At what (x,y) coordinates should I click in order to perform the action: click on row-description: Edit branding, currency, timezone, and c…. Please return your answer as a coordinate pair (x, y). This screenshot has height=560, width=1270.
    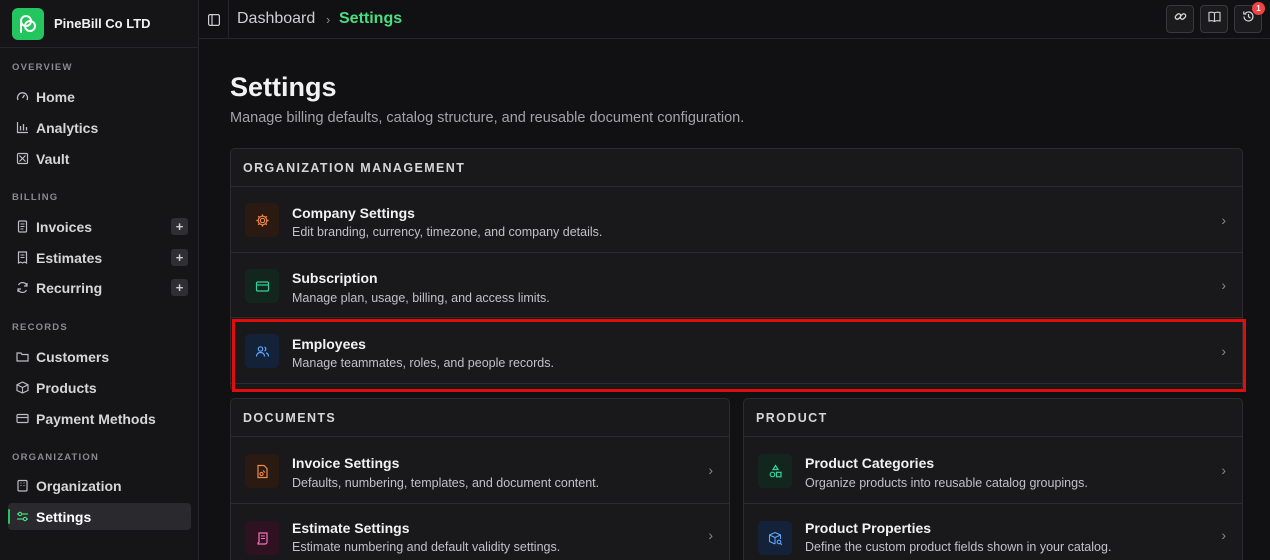
    Looking at the image, I should click on (447, 232).